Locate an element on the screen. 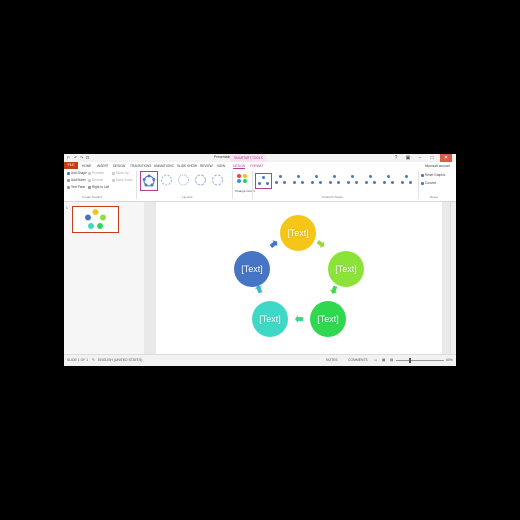 This screenshot has height=520, width=520. tab-file: FILE is located at coordinates (71, 165).